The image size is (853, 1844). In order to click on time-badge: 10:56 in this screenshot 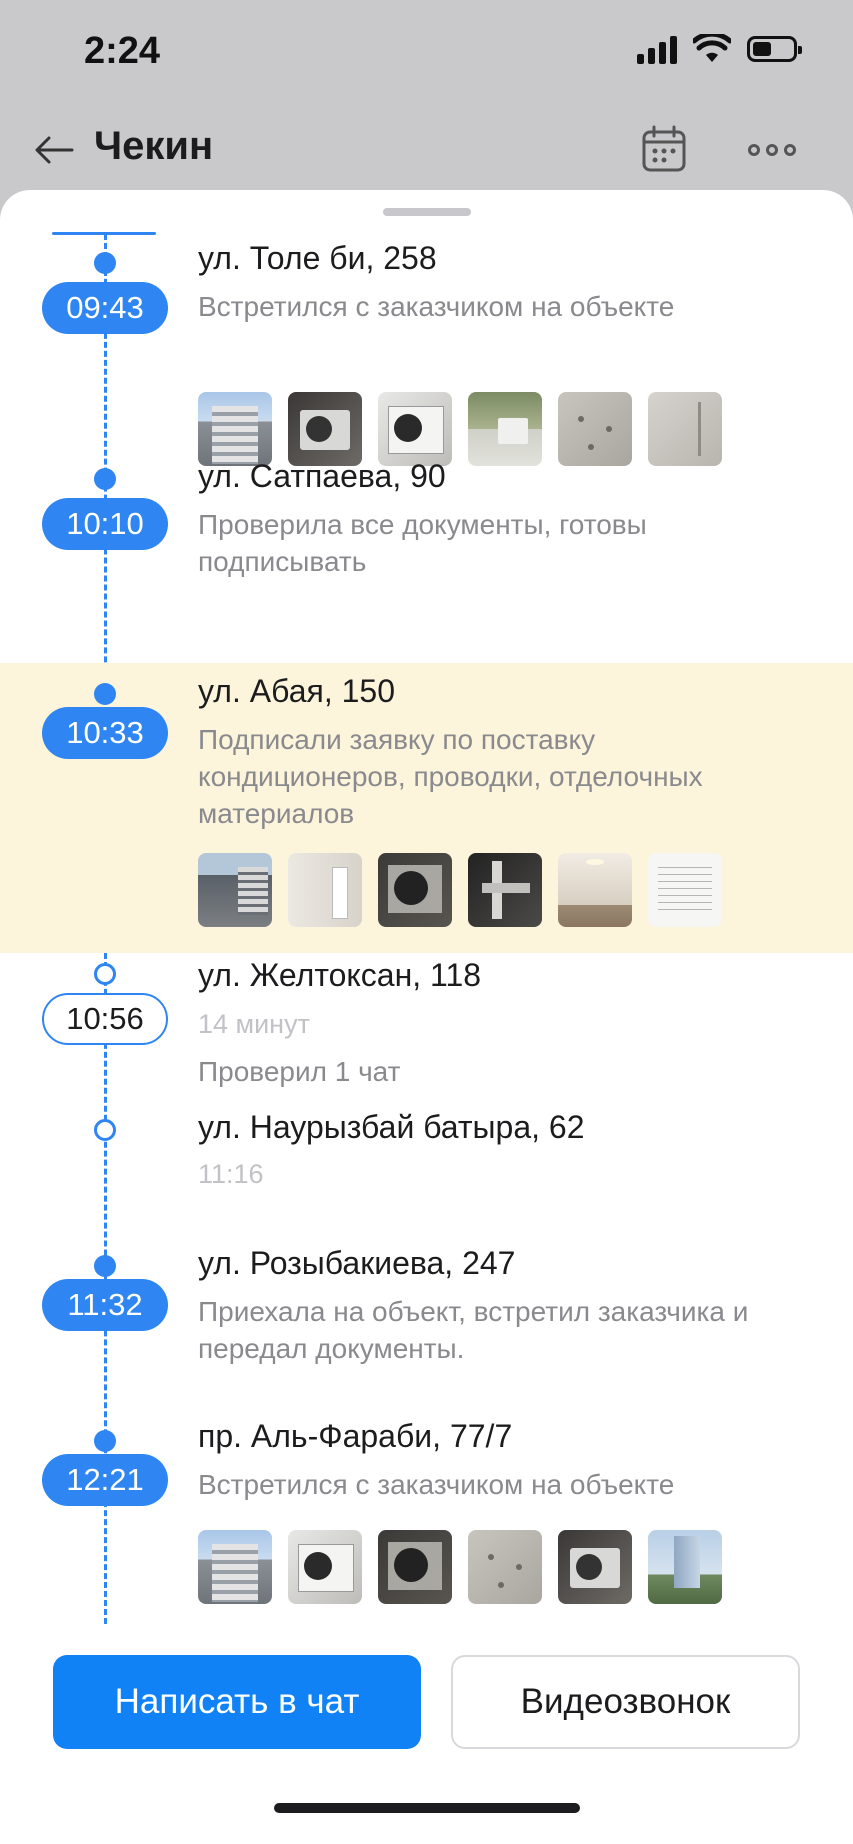, I will do `click(105, 1019)`.